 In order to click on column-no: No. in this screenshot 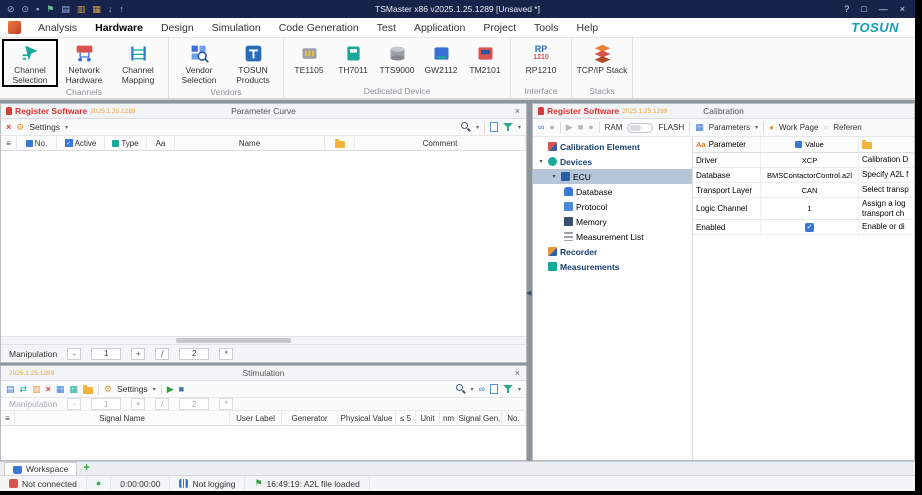, I will do `click(37, 143)`.